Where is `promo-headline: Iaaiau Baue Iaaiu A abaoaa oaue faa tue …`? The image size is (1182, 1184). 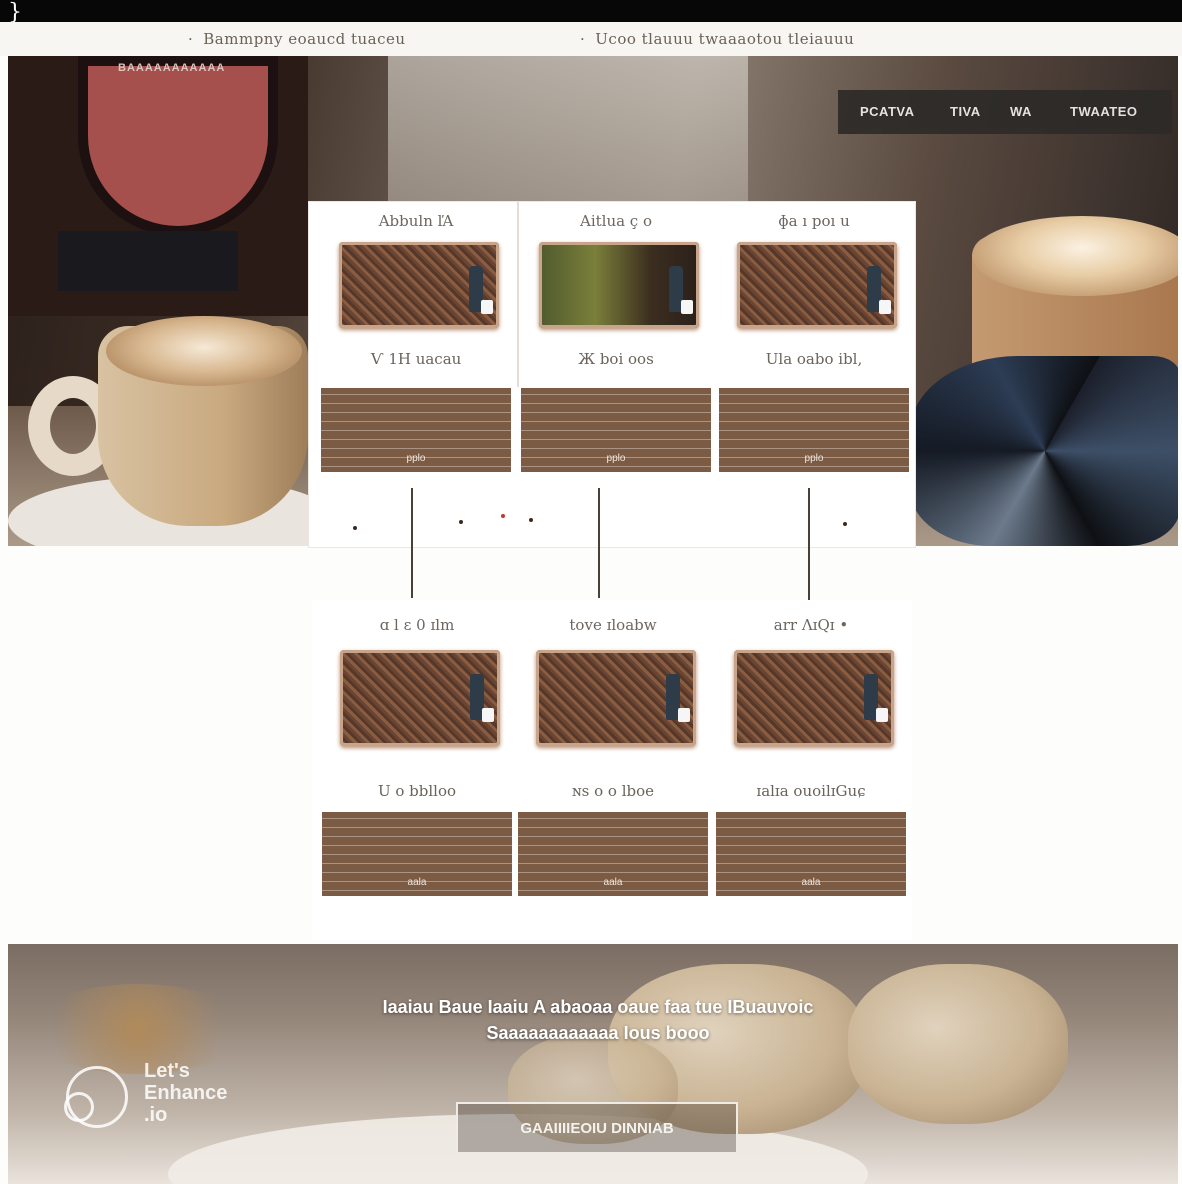 promo-headline: Iaaiau Baue Iaaiu A abaoaa oaue faa tue … is located at coordinates (598, 1020).